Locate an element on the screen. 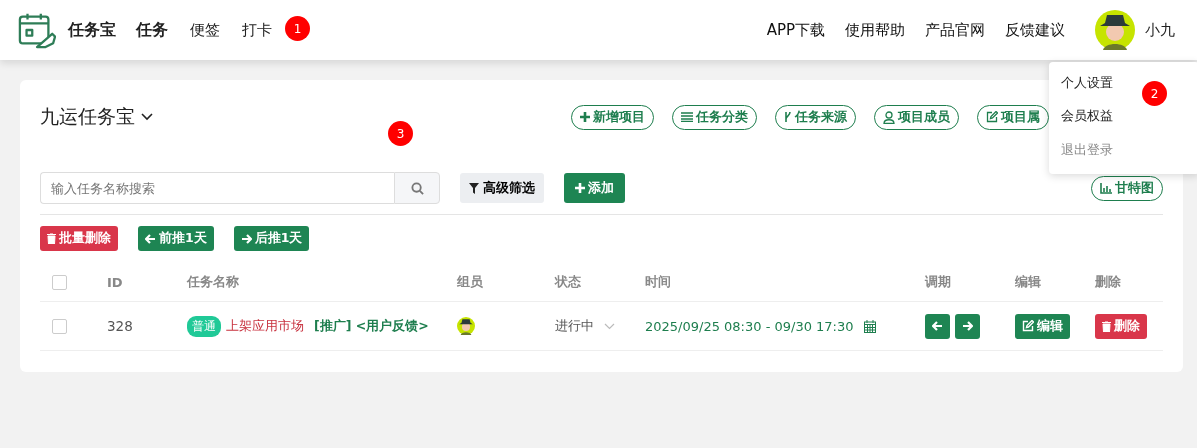 Image resolution: width=1197 pixels, height=448 pixels. calendar-icon is located at coordinates (869, 326).